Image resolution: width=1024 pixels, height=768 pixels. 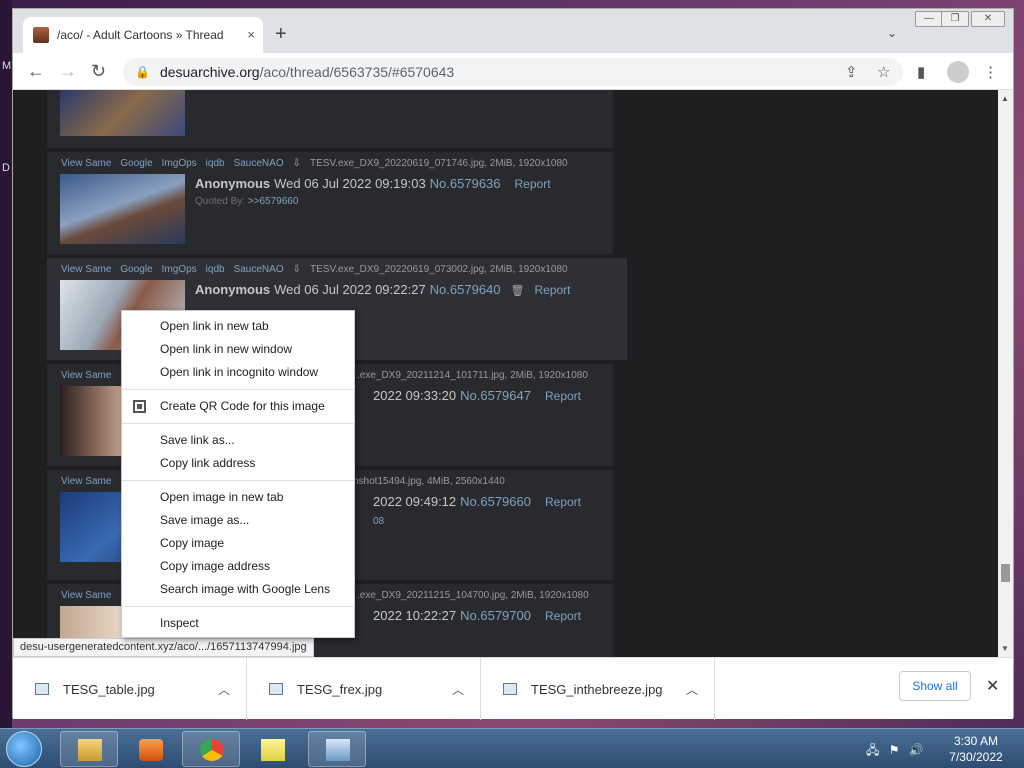 What do you see at coordinates (238, 372) in the screenshot?
I see `ctx-open-link-incognito: Open link in incognito window` at bounding box center [238, 372].